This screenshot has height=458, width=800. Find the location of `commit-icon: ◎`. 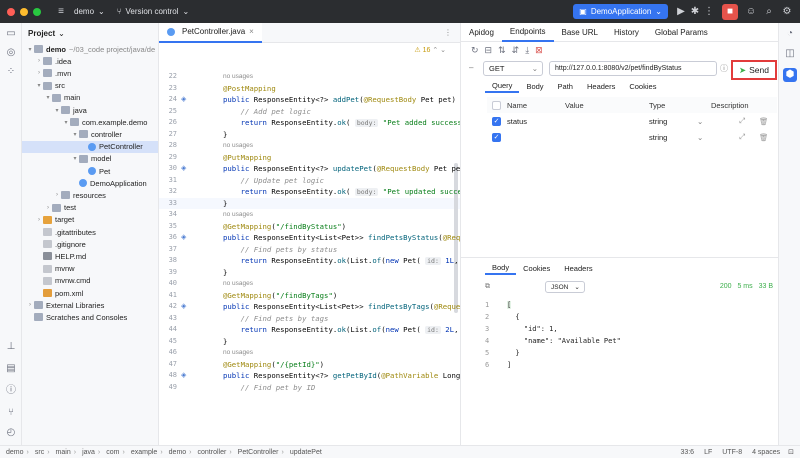

commit-icon: ◎ is located at coordinates (11, 53).